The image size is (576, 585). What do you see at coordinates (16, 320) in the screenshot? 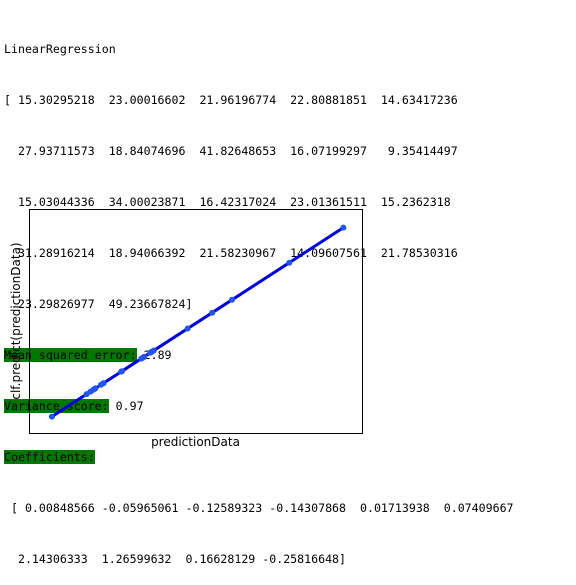
I see `y-axis-label: clf.predict(predictionData)` at bounding box center [16, 320].